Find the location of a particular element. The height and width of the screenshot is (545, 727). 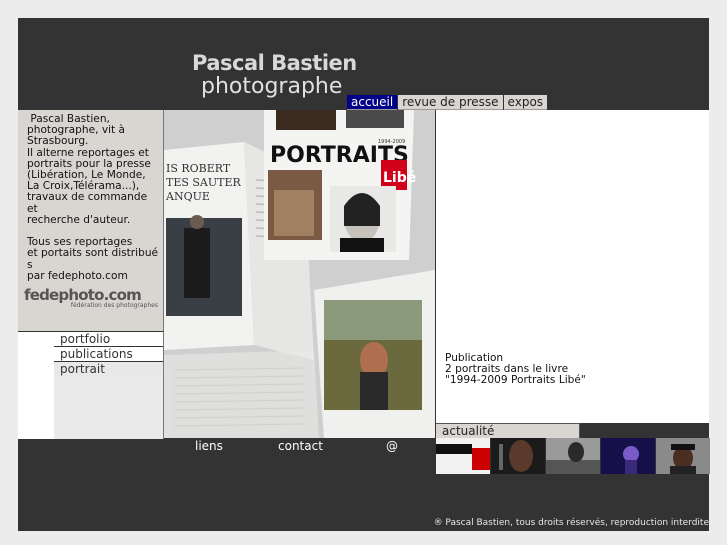

nav-item-publications: publications is located at coordinates (108, 354).